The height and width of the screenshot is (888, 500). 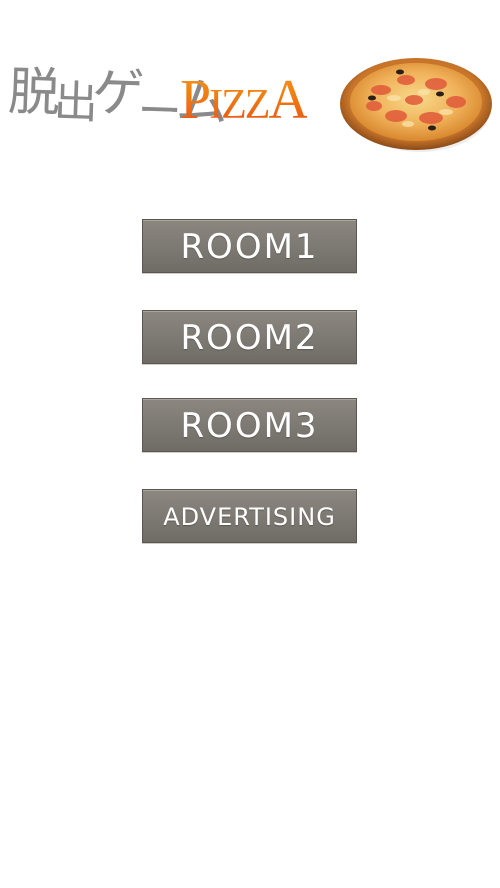 I want to click on title-char: 出, so click(x=72, y=102).